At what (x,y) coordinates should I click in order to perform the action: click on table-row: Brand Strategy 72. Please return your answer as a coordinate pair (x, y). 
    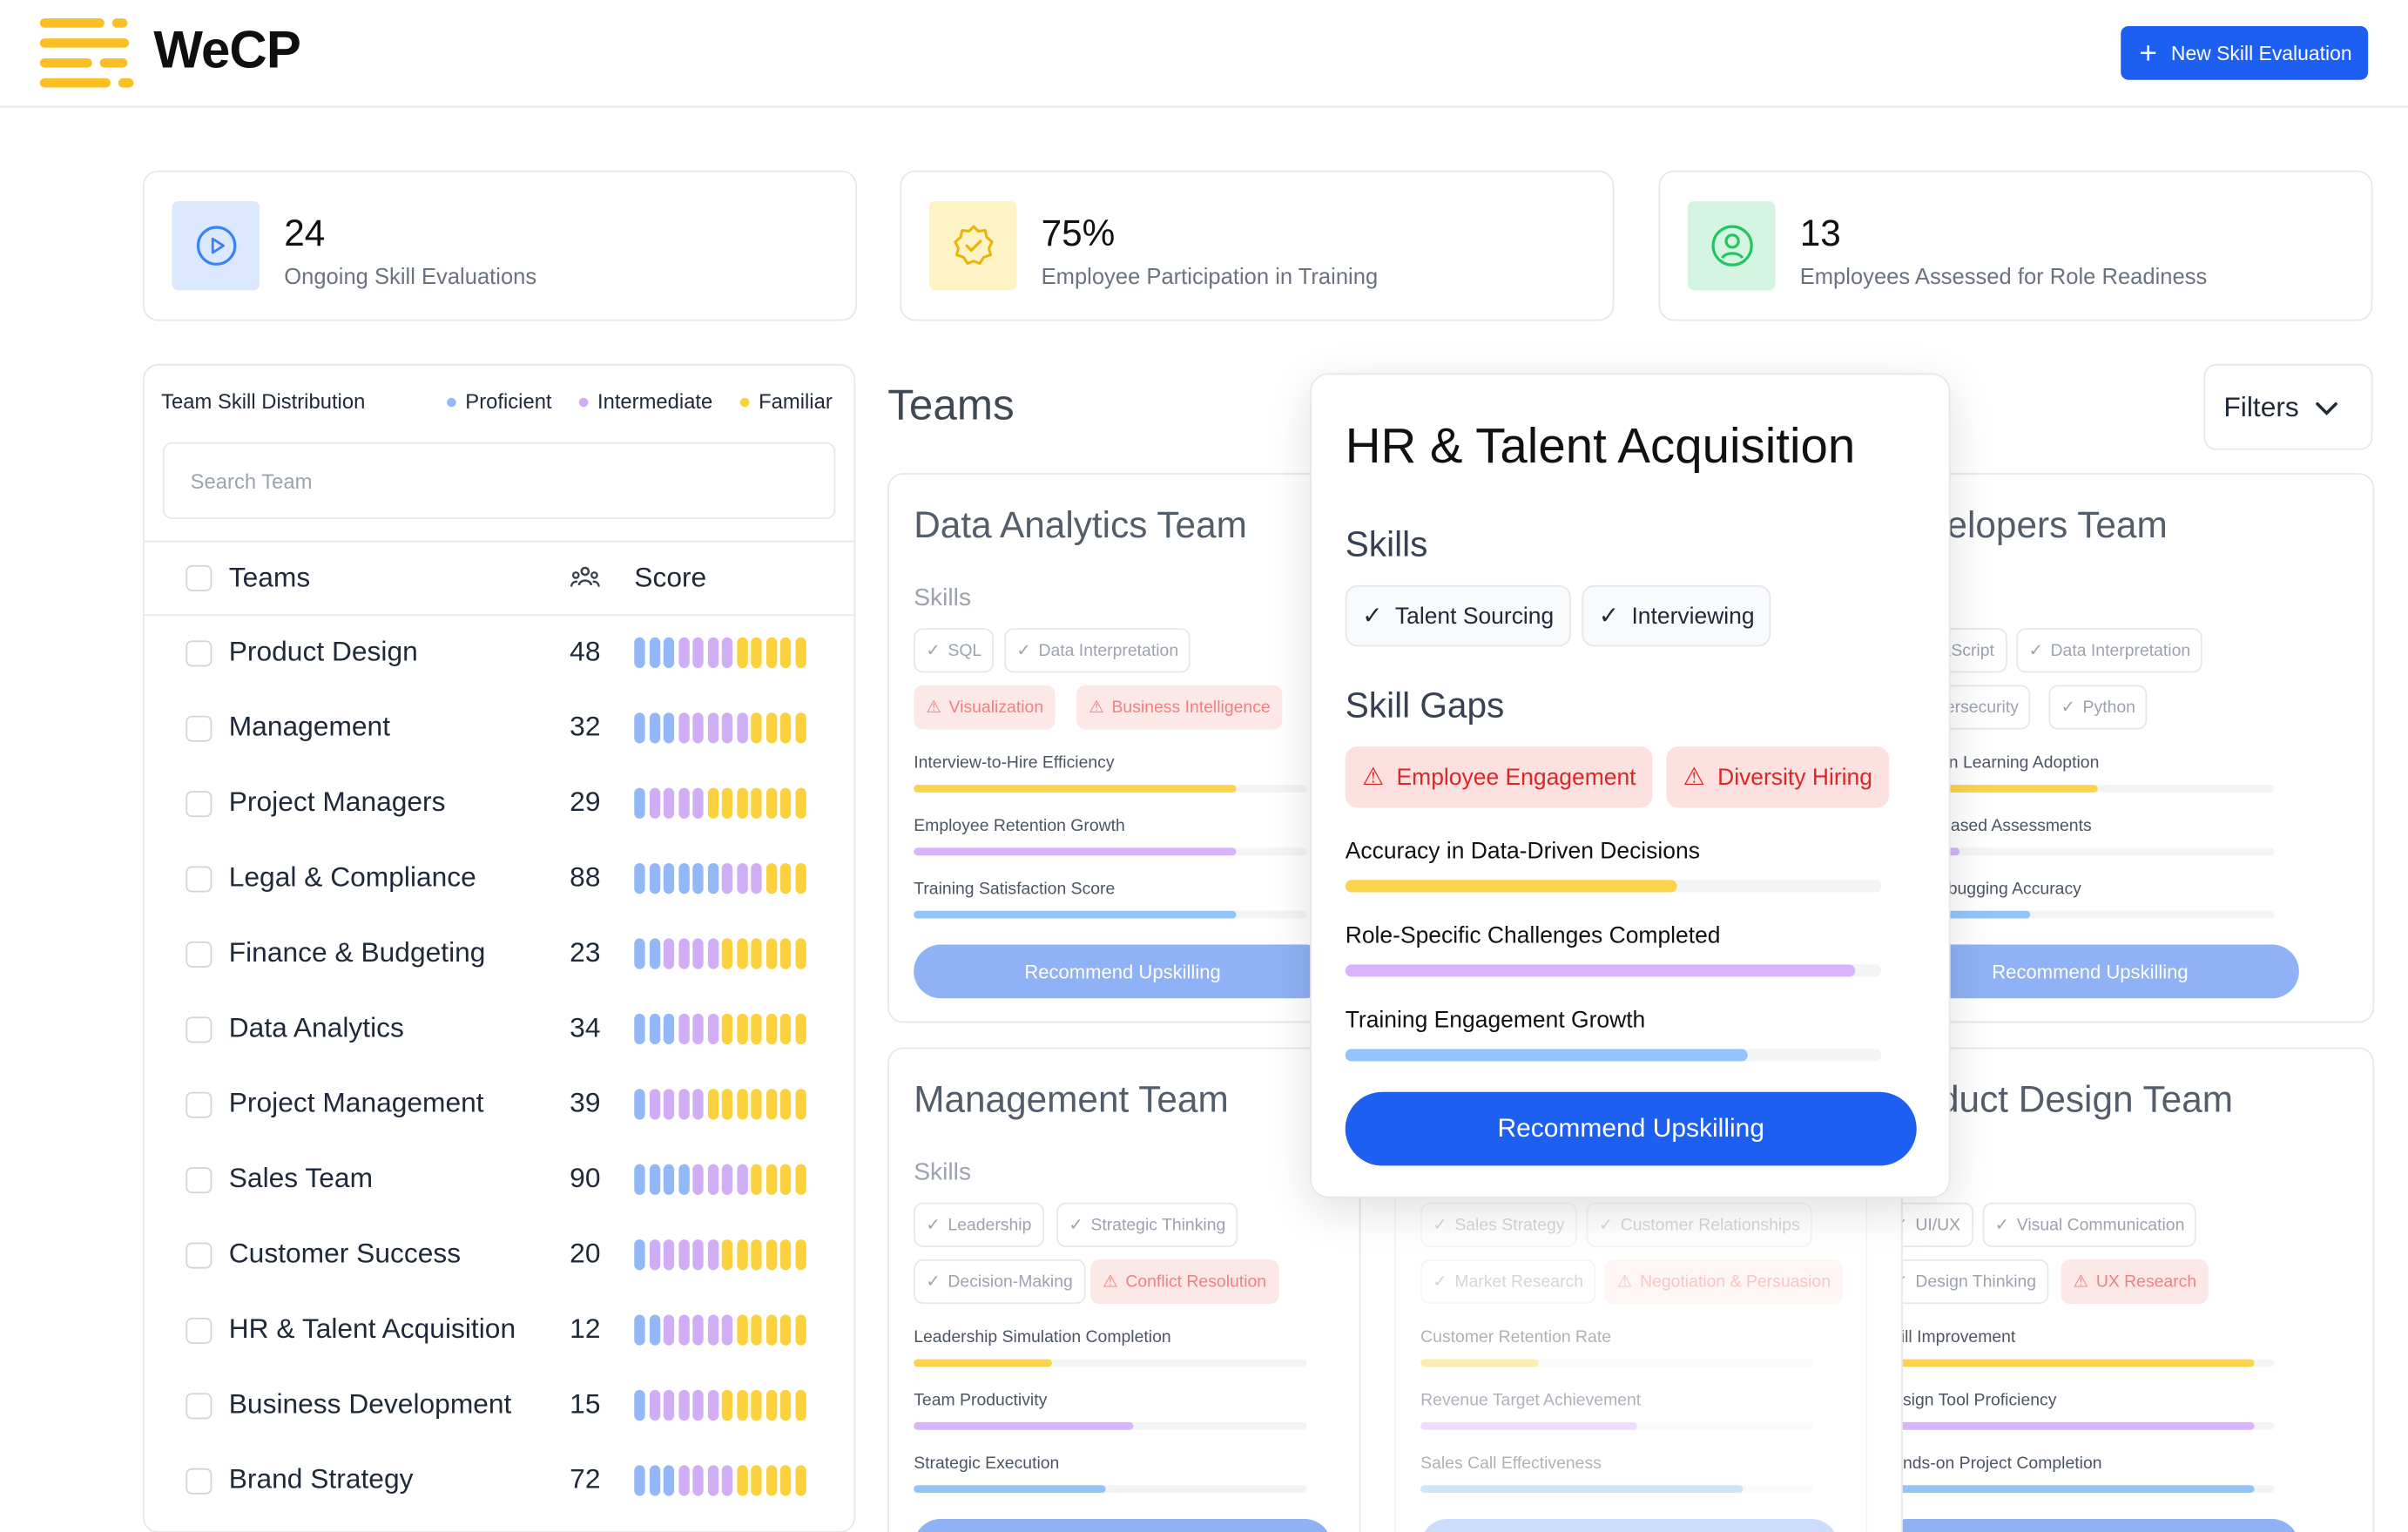
    Looking at the image, I should click on (499, 1481).